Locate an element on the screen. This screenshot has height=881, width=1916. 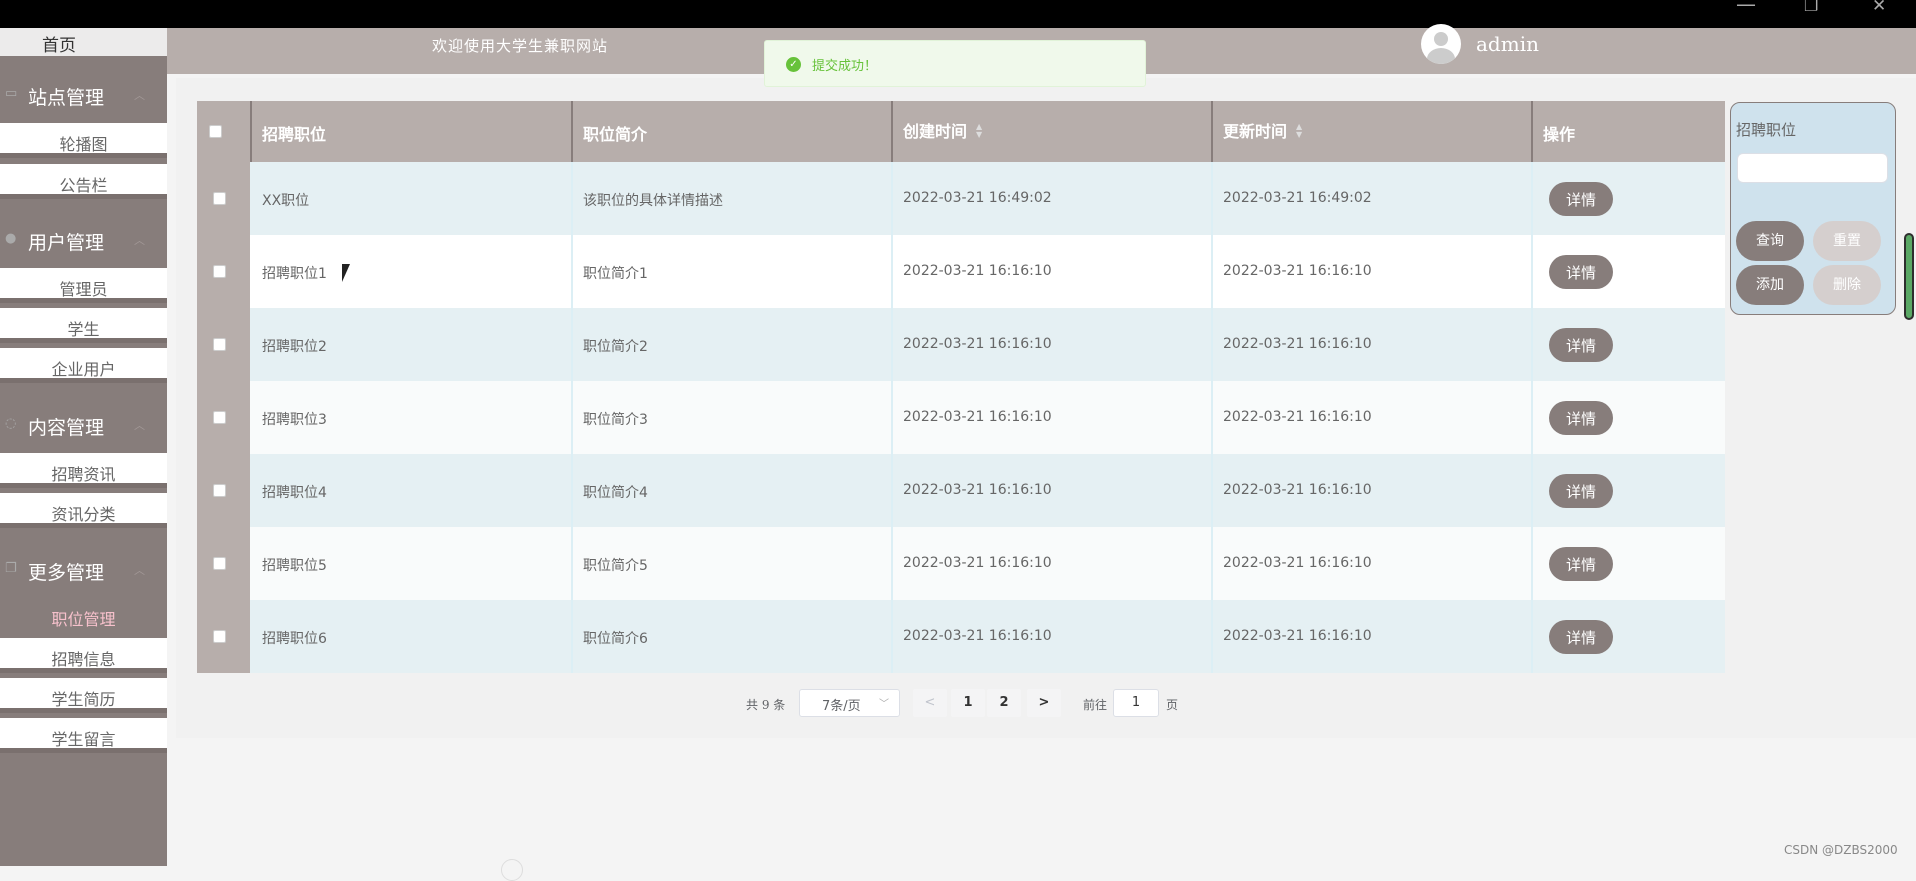
sidebar-item-label: 管理员 is located at coordinates (83, 289).